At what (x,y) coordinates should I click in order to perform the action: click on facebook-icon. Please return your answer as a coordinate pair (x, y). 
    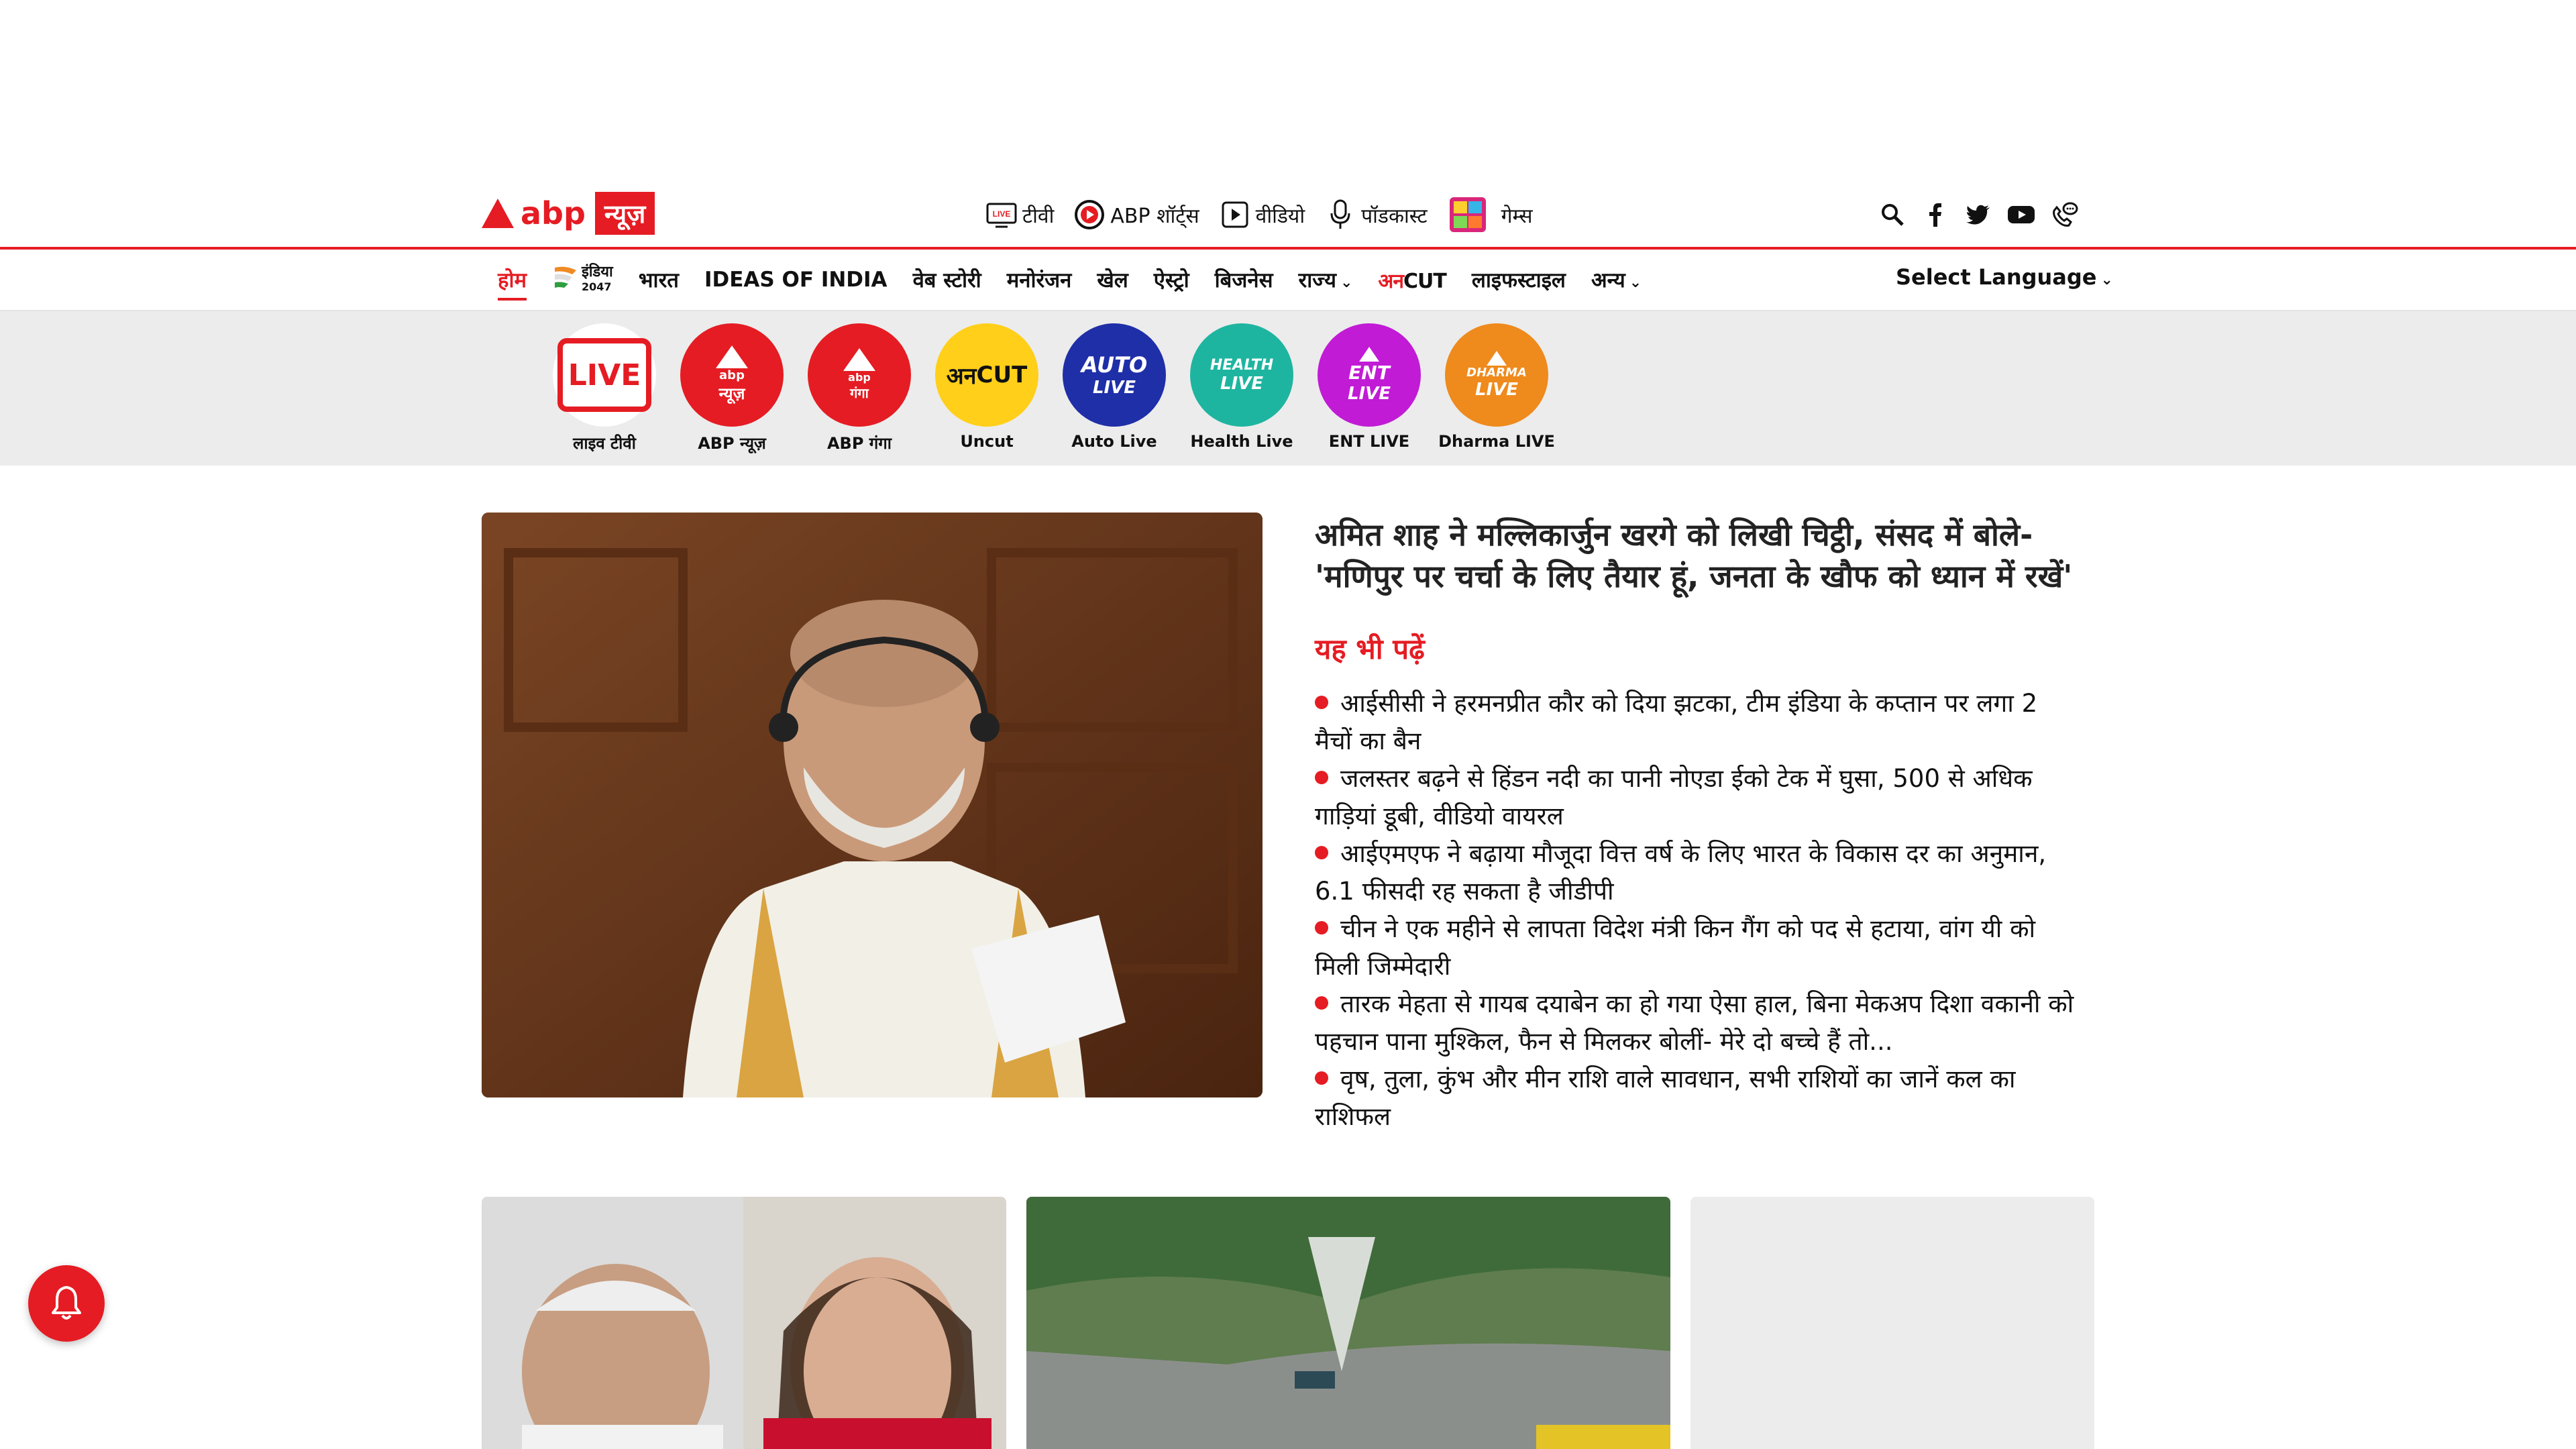
    Looking at the image, I should click on (1935, 214).